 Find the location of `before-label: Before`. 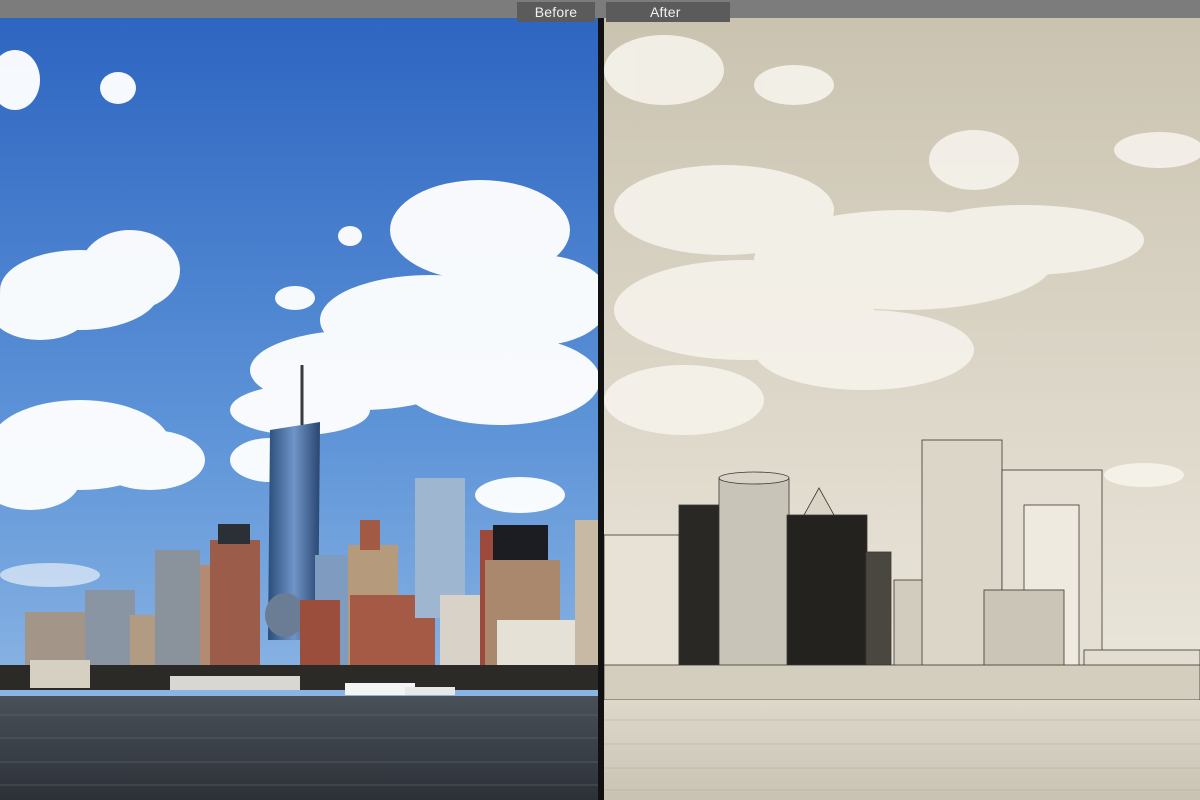

before-label: Before is located at coordinates (556, 12).